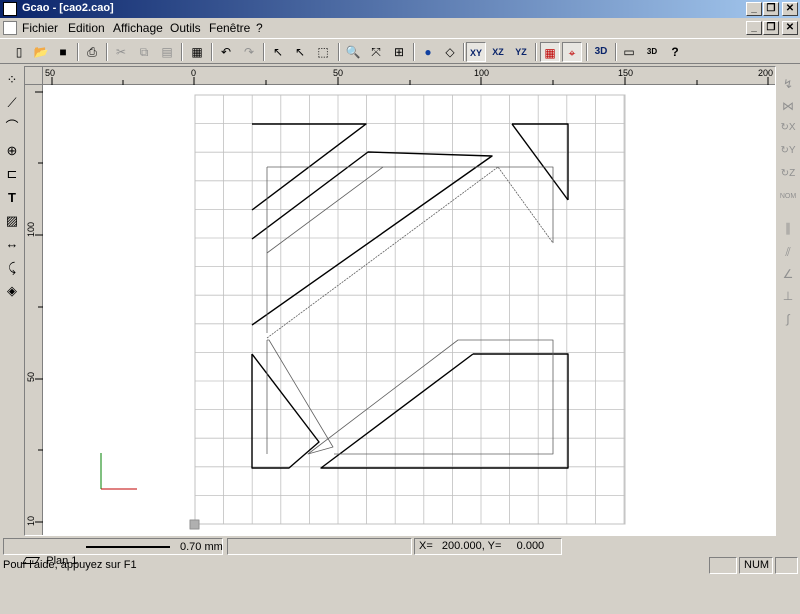  I want to click on fill-tool-icon: ◈, so click(12, 291).